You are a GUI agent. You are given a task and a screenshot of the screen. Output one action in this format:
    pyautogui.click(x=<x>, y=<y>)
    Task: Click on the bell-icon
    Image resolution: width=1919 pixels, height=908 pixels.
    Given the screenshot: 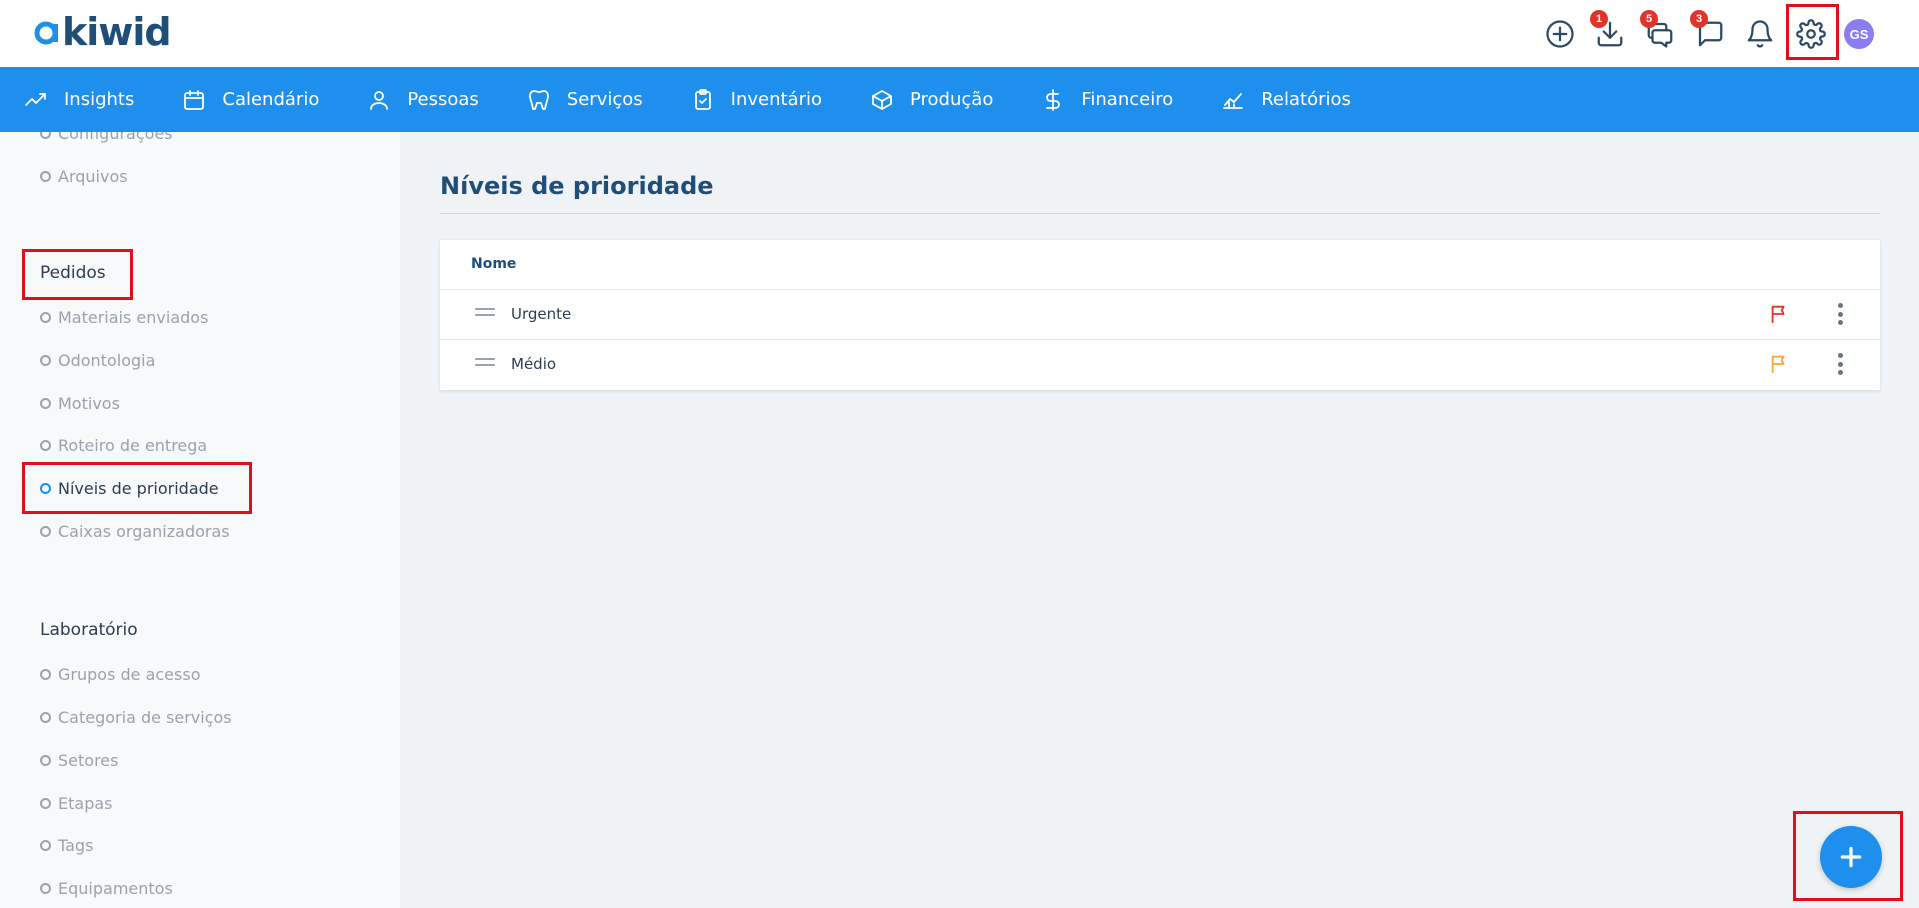 What is the action you would take?
    pyautogui.click(x=1760, y=34)
    